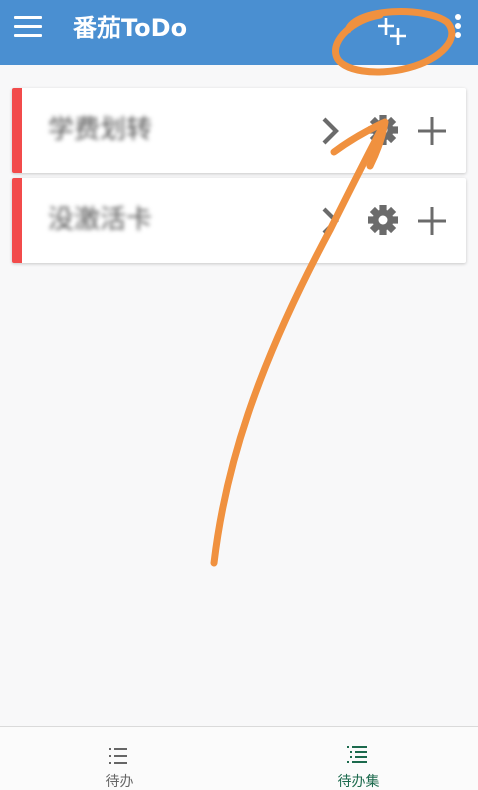 The image size is (478, 790). I want to click on list-collection-icon, so click(357, 754).